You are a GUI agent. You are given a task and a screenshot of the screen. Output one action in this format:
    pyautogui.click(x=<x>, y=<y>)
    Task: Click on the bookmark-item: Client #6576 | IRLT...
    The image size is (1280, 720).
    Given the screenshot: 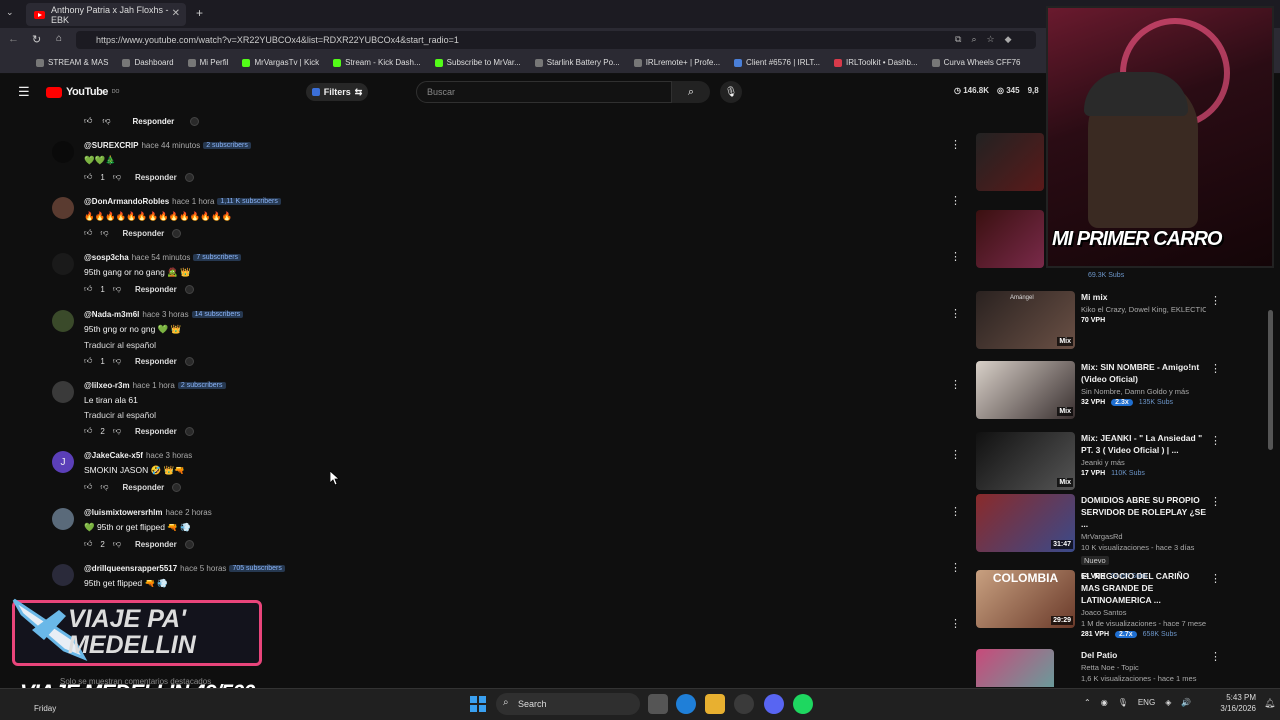 What is the action you would take?
    pyautogui.click(x=777, y=62)
    